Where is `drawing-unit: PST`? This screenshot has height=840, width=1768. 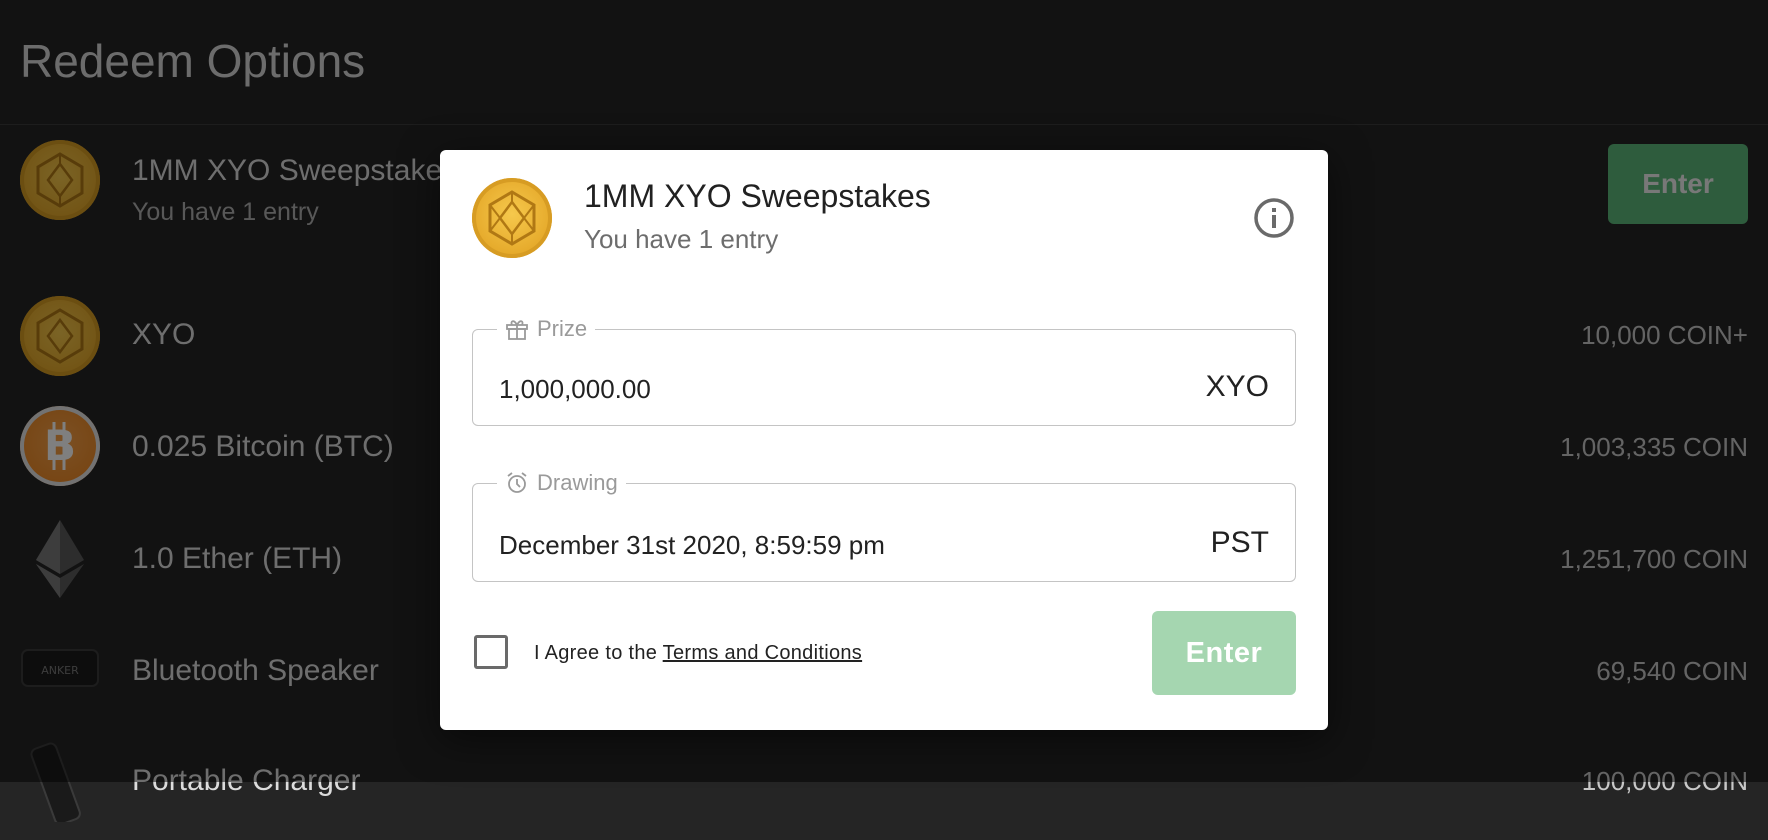 drawing-unit: PST is located at coordinates (1239, 542).